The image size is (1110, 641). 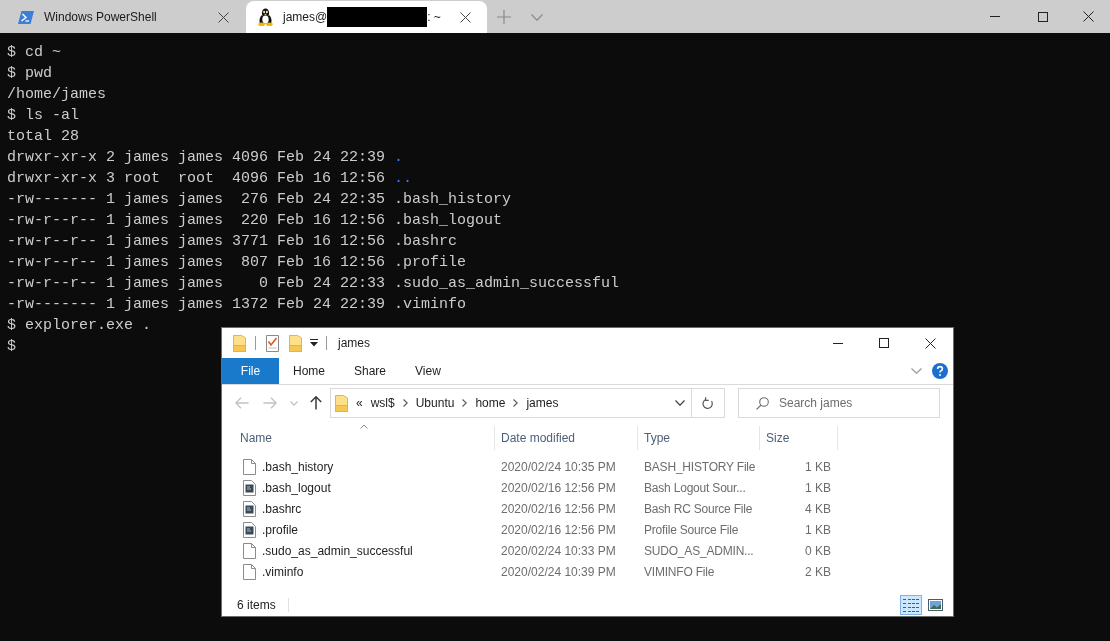 I want to click on listing-details: -rw-r--r-- 1 james james 220 Feb 16 12:56, so click(x=196, y=221).